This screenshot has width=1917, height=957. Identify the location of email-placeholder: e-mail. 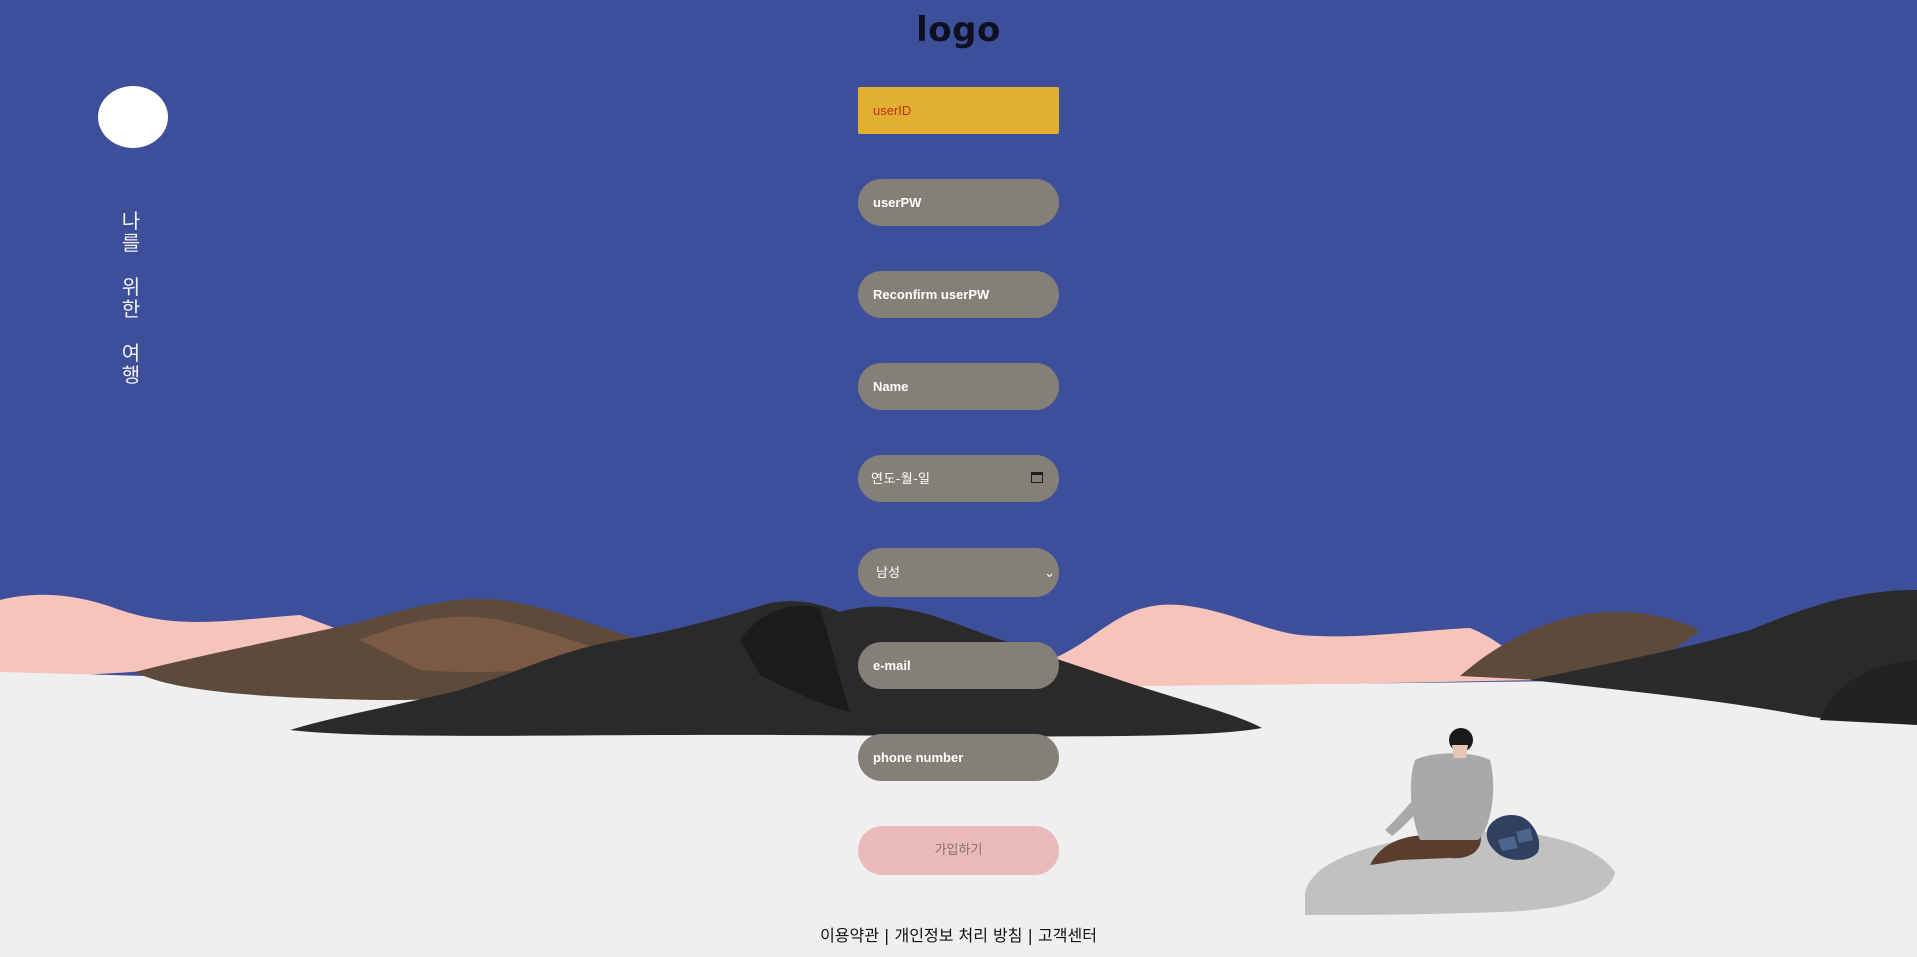
(892, 665).